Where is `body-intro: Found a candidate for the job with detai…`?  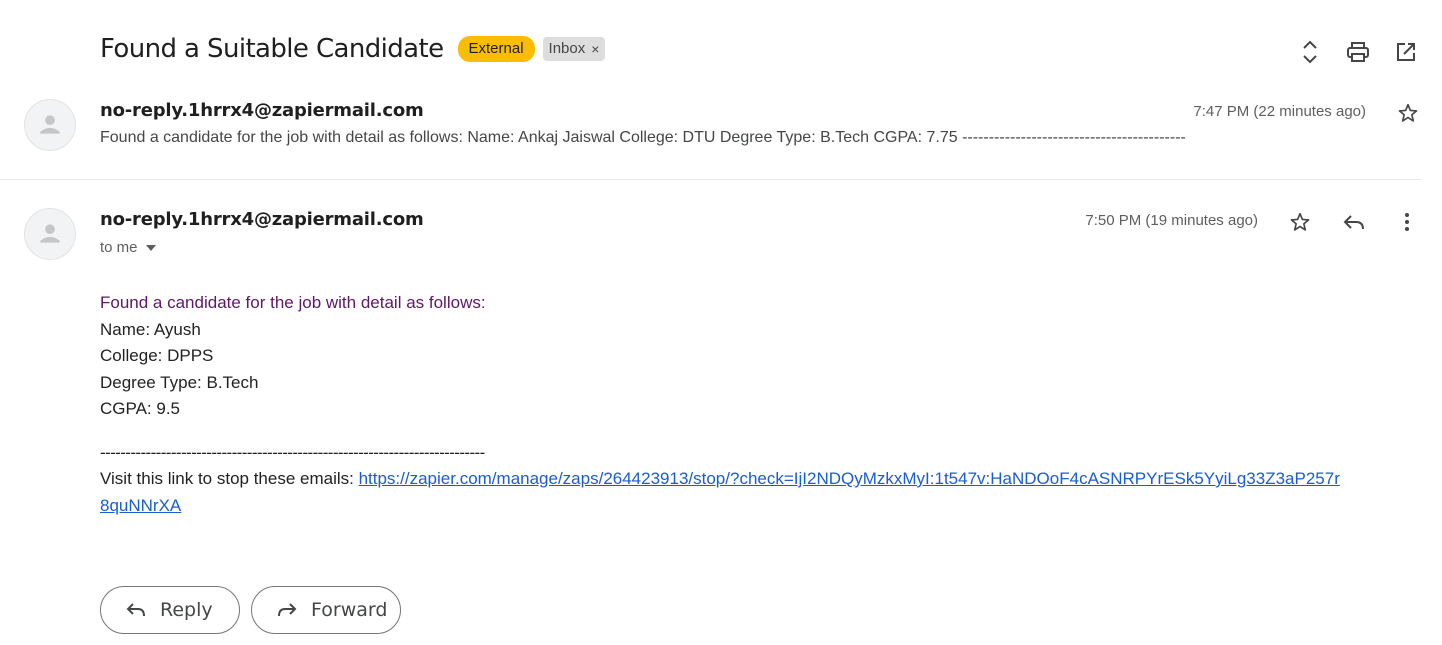 body-intro: Found a candidate for the job with detai… is located at coordinates (293, 302).